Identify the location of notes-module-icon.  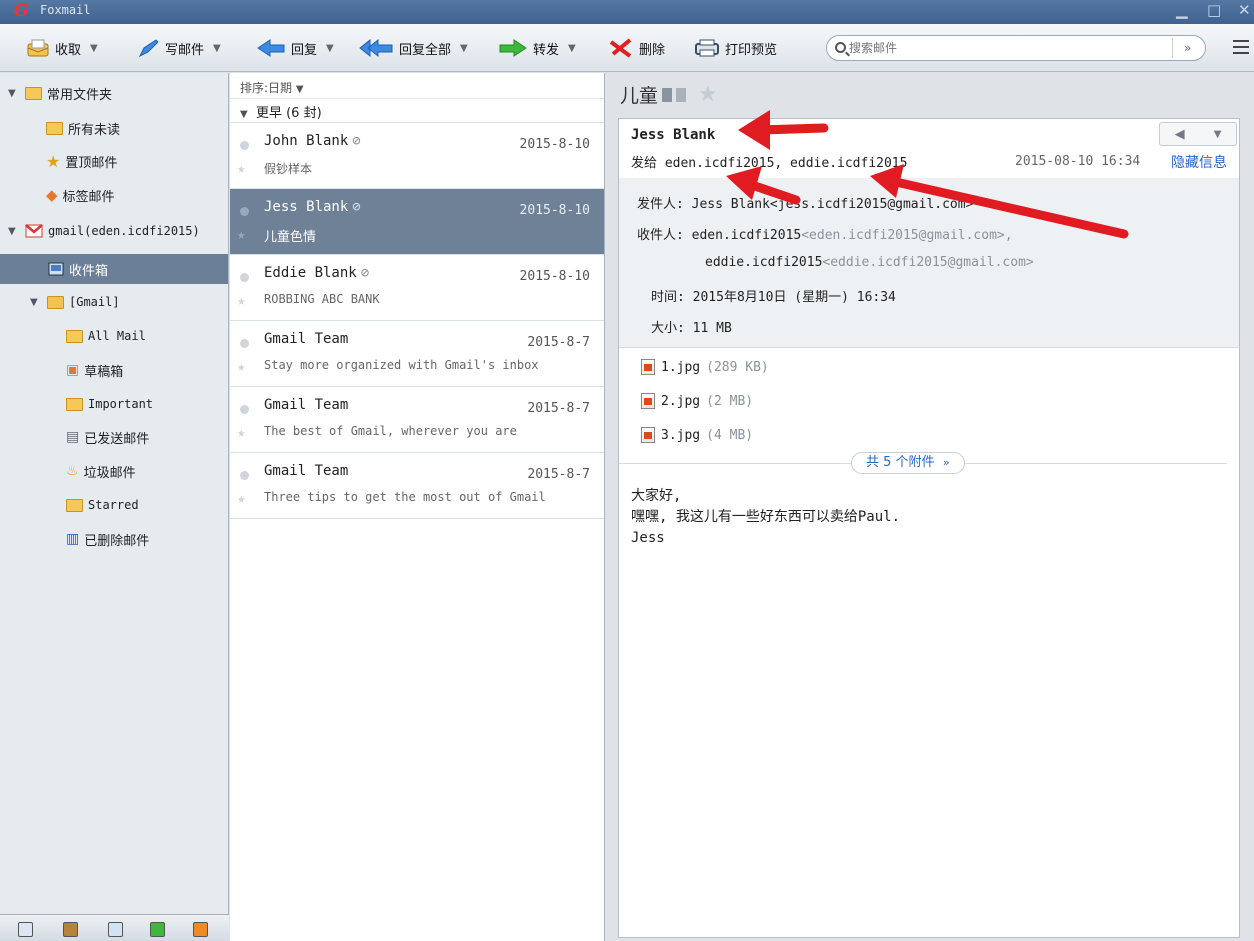
(157, 929).